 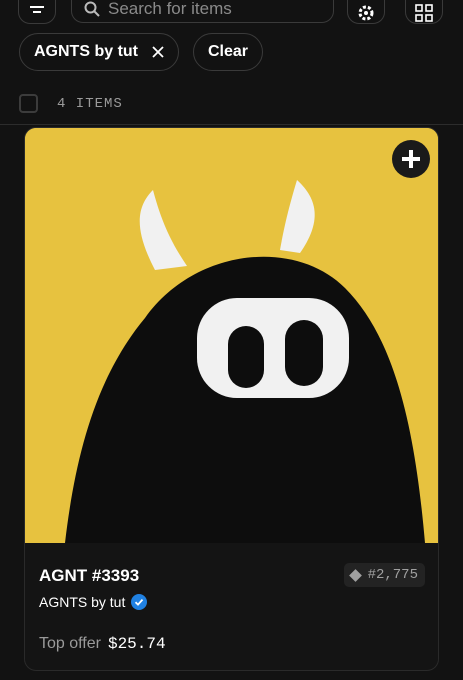 I want to click on item-name: AGNT #3393, so click(x=89, y=576).